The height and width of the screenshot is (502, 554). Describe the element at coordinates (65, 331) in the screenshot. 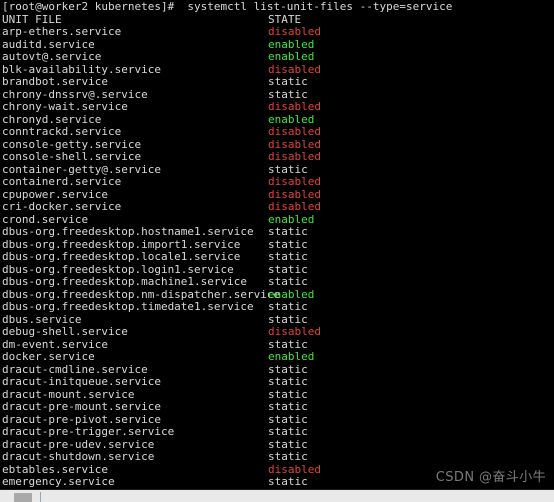

I see `unit-file-name: debug-shell.service` at that location.